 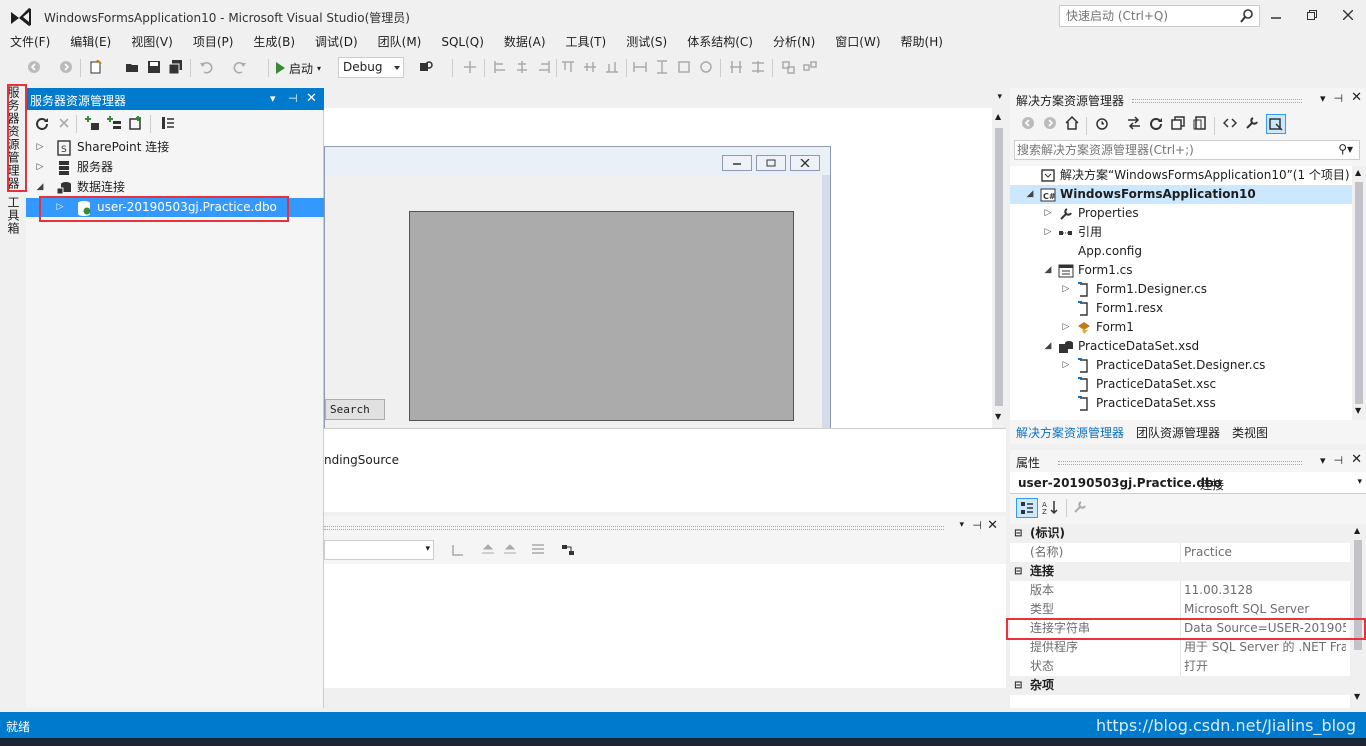 I want to click on solution-tree-item: ▷ Properties, so click(x=1181, y=213).